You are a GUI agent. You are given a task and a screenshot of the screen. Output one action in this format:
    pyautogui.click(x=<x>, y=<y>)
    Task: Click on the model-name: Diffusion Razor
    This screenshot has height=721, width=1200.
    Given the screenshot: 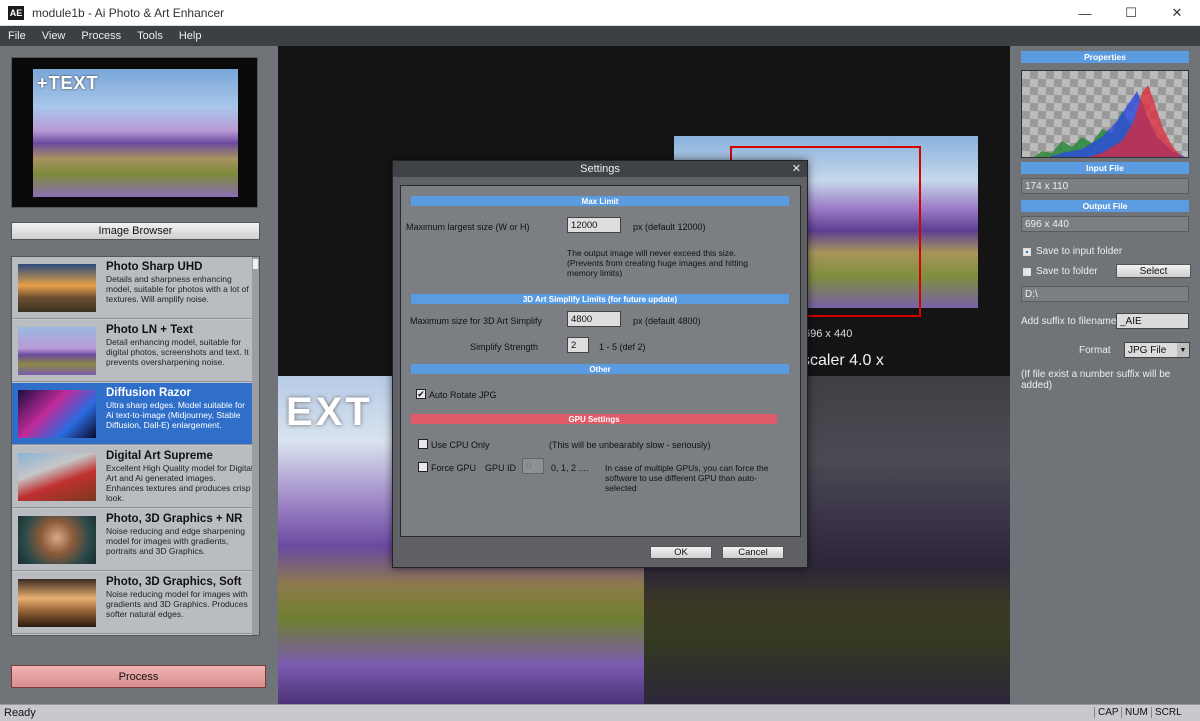 What is the action you would take?
    pyautogui.click(x=148, y=393)
    